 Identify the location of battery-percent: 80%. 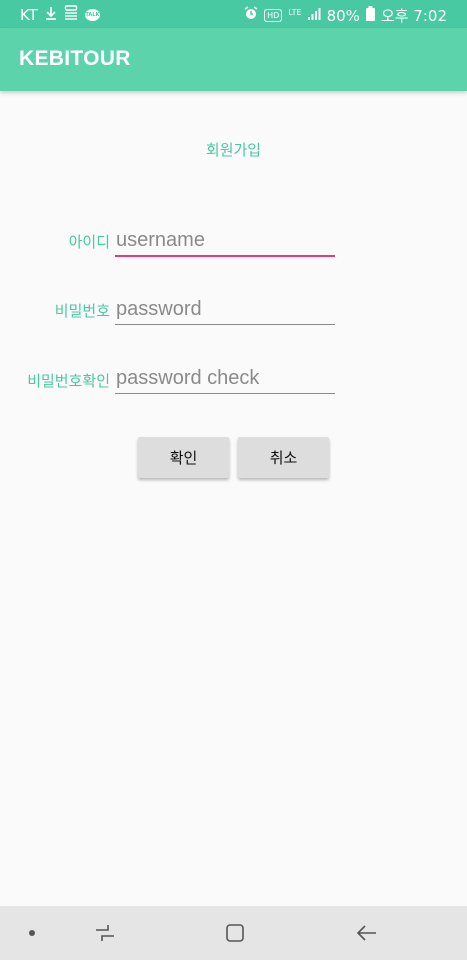
(343, 15).